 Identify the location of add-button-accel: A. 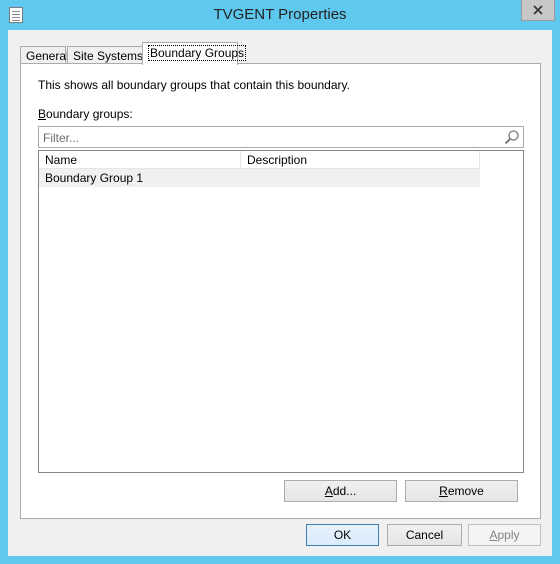
(328, 491).